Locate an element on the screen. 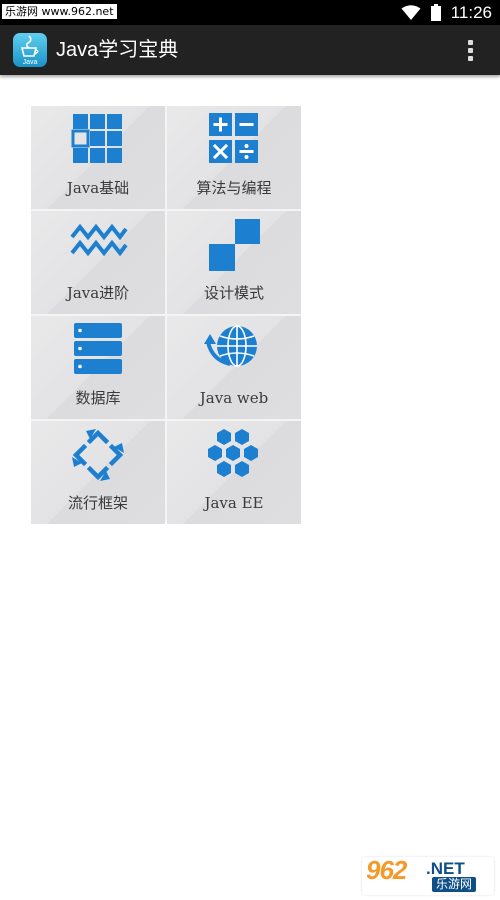 This screenshot has height=900, width=500. calculator-icon is located at coordinates (233, 138).